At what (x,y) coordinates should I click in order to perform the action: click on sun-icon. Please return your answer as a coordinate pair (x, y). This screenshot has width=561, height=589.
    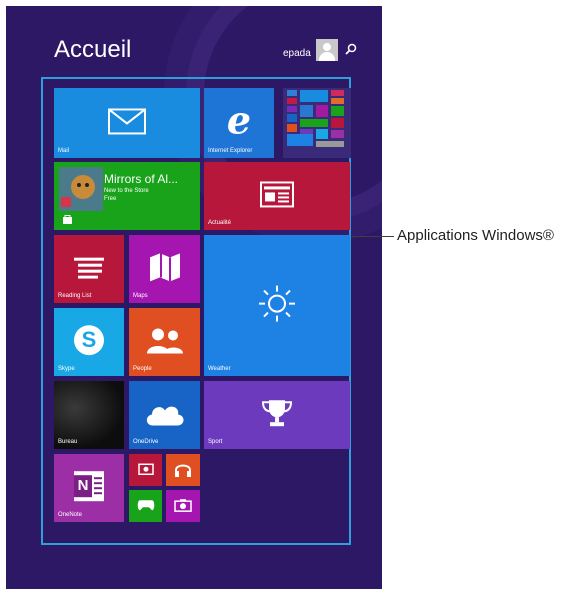
    Looking at the image, I should click on (277, 303).